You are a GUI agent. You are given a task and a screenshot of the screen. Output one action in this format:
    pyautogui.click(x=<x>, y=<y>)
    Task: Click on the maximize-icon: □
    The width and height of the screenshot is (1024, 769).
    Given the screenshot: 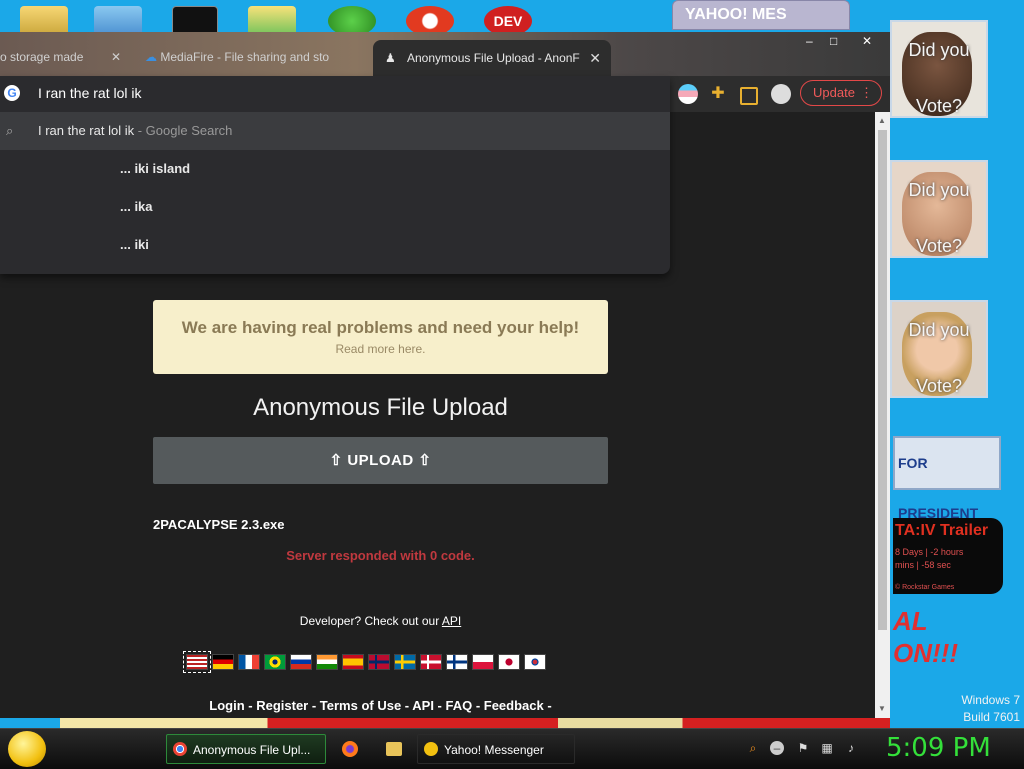 What is the action you would take?
    pyautogui.click(x=833, y=41)
    